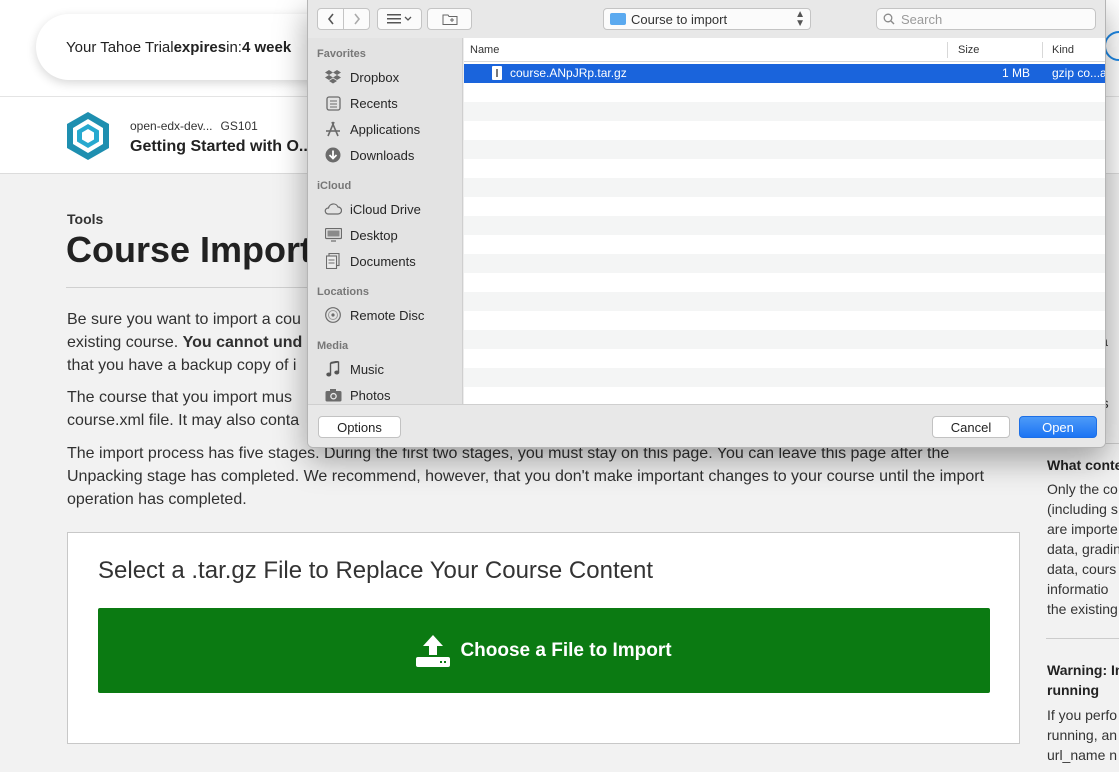 The height and width of the screenshot is (772, 1119). Describe the element at coordinates (968, 50) in the screenshot. I see `column-header-size: Size` at that location.